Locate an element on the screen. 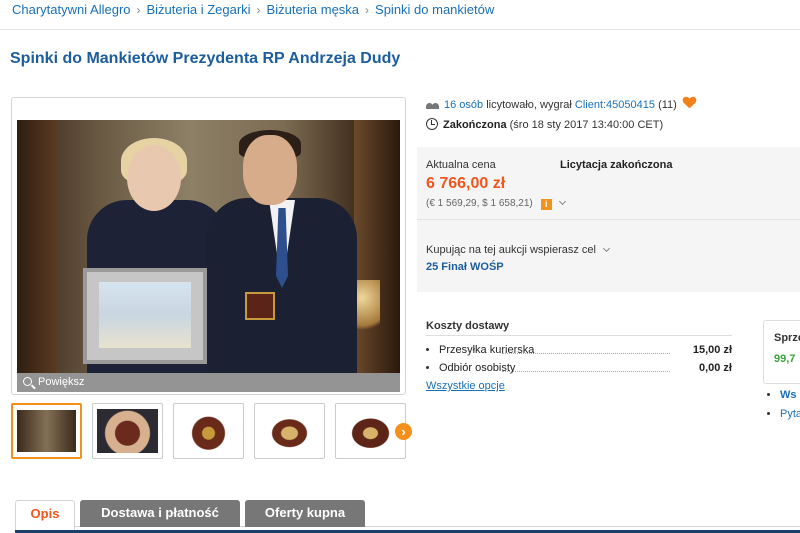 The height and width of the screenshot is (533, 800). price-currency-conversion: (€ 1 569,29, $ 1 658,21) i is located at coordinates (496, 203).